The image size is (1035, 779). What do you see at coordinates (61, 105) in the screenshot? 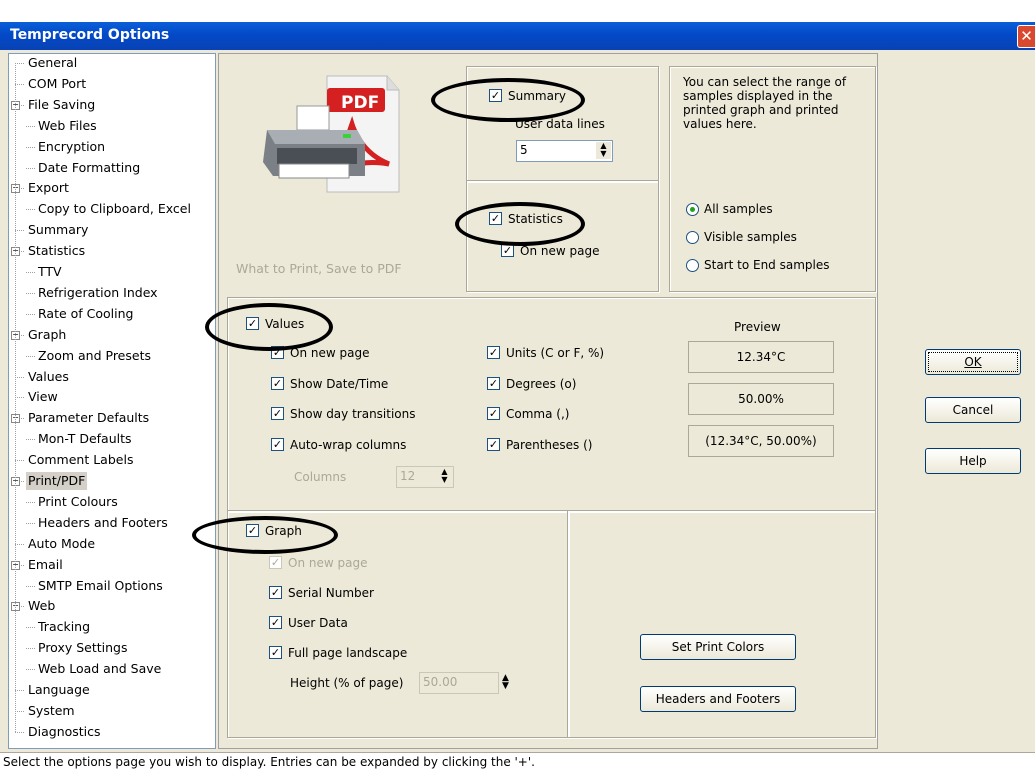
I see `tree-item: File Saving` at bounding box center [61, 105].